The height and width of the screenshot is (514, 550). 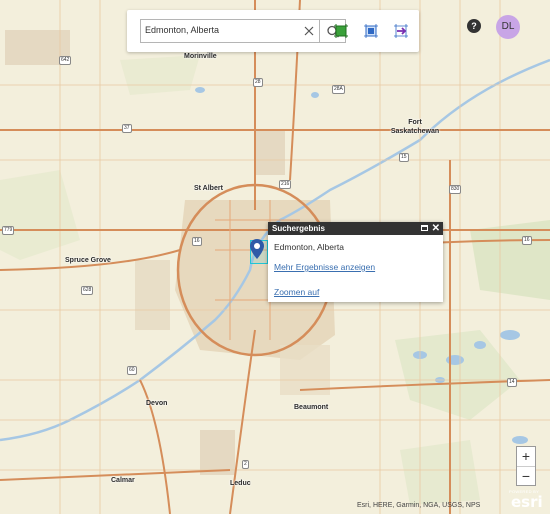 I want to click on zoom-to-link: Zoomen auf, so click(x=296, y=292).